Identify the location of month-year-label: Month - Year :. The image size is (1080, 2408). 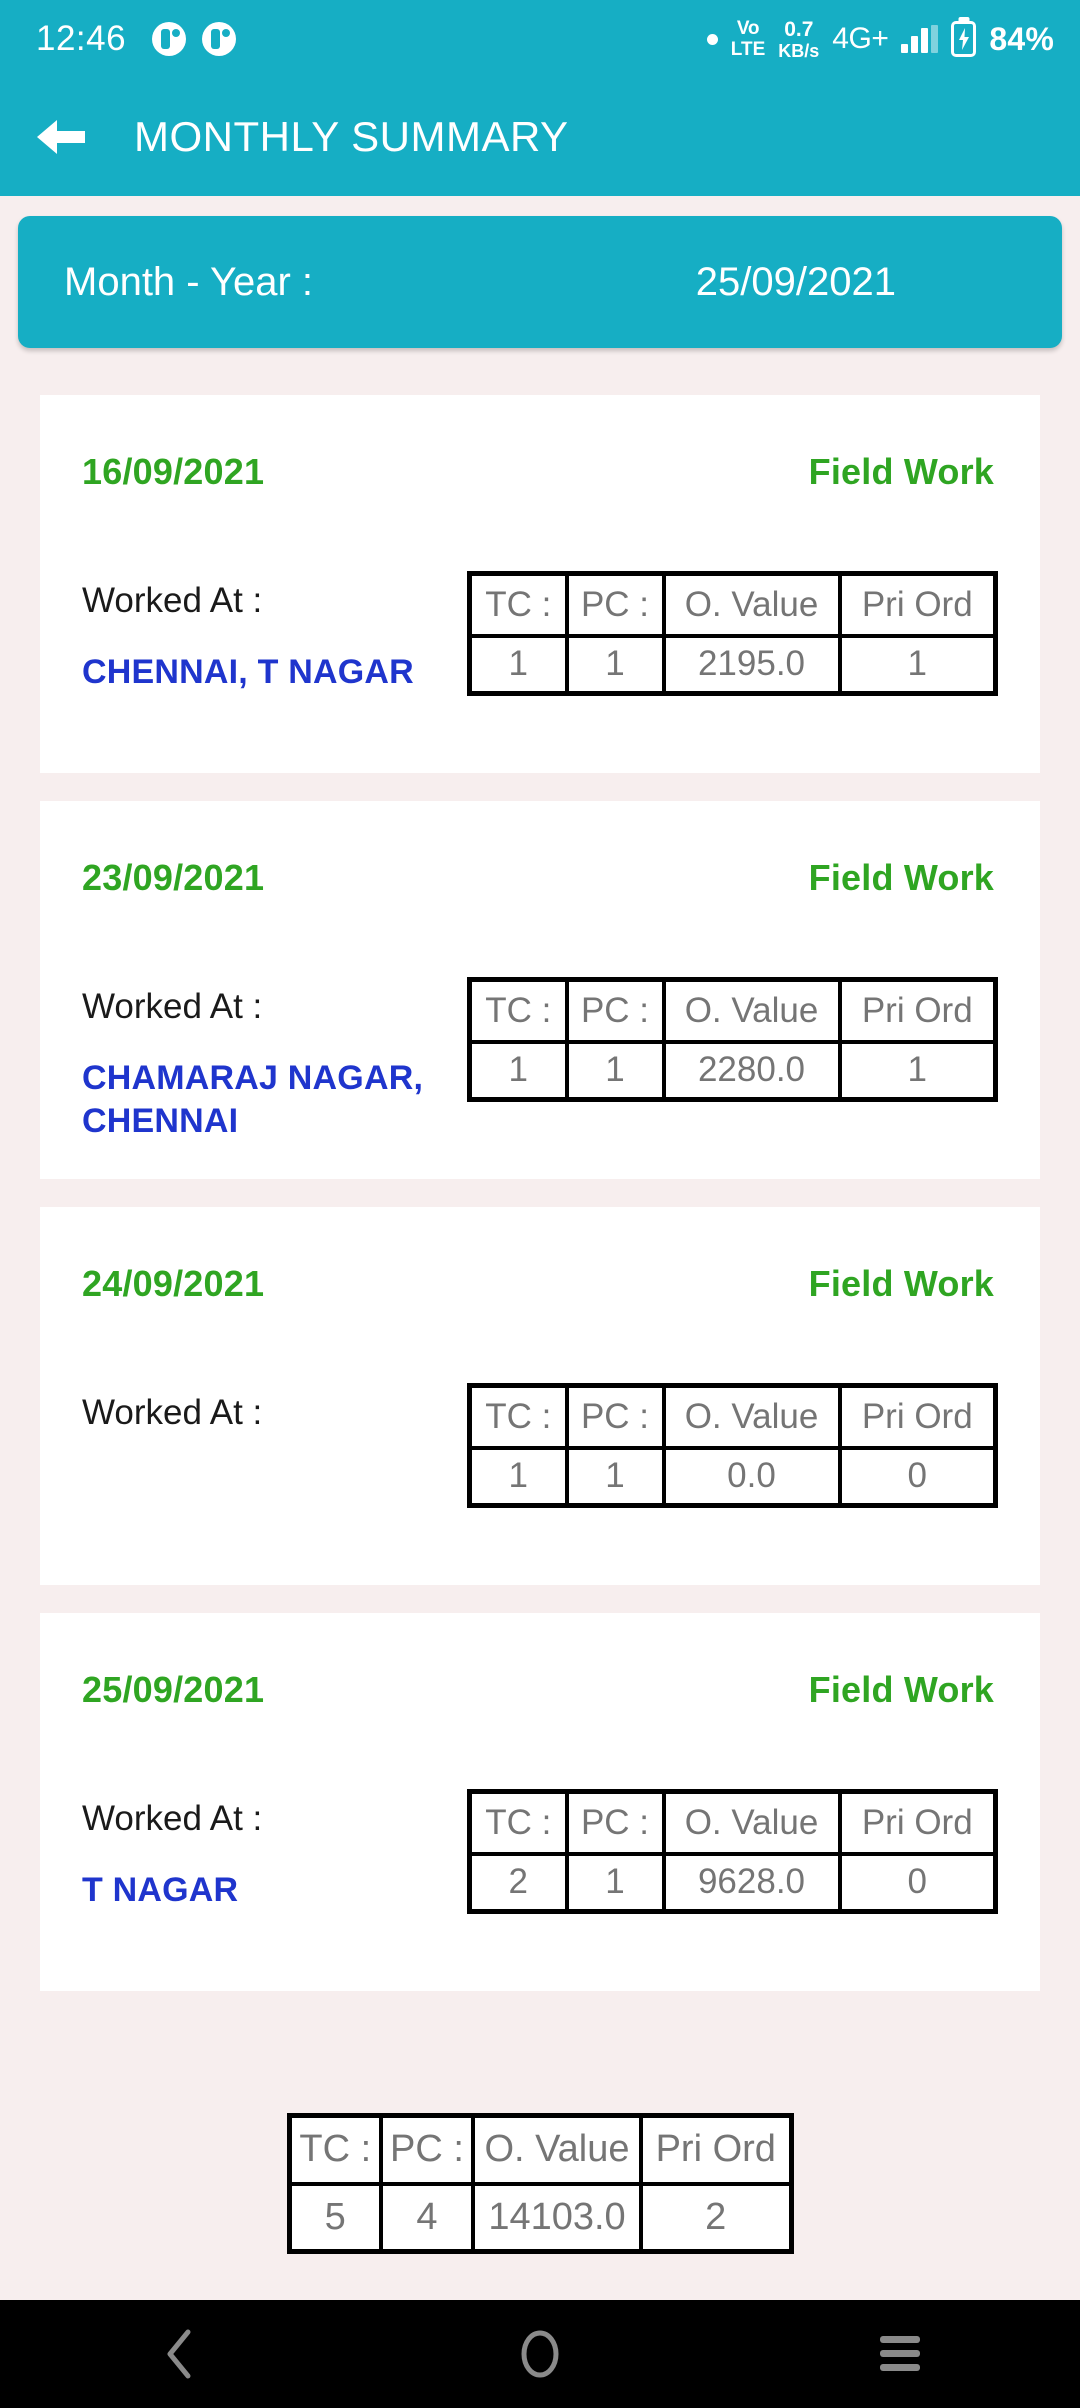
(189, 281).